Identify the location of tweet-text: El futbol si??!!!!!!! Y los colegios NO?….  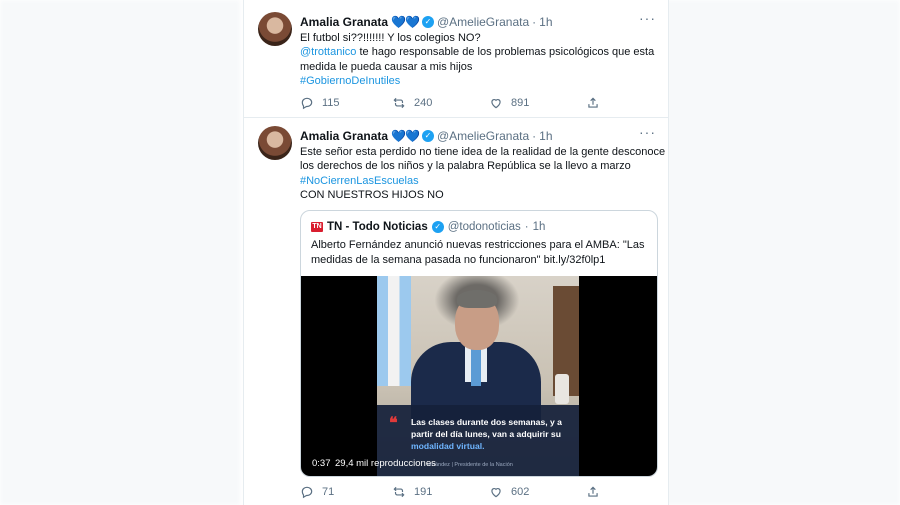
(480, 59).